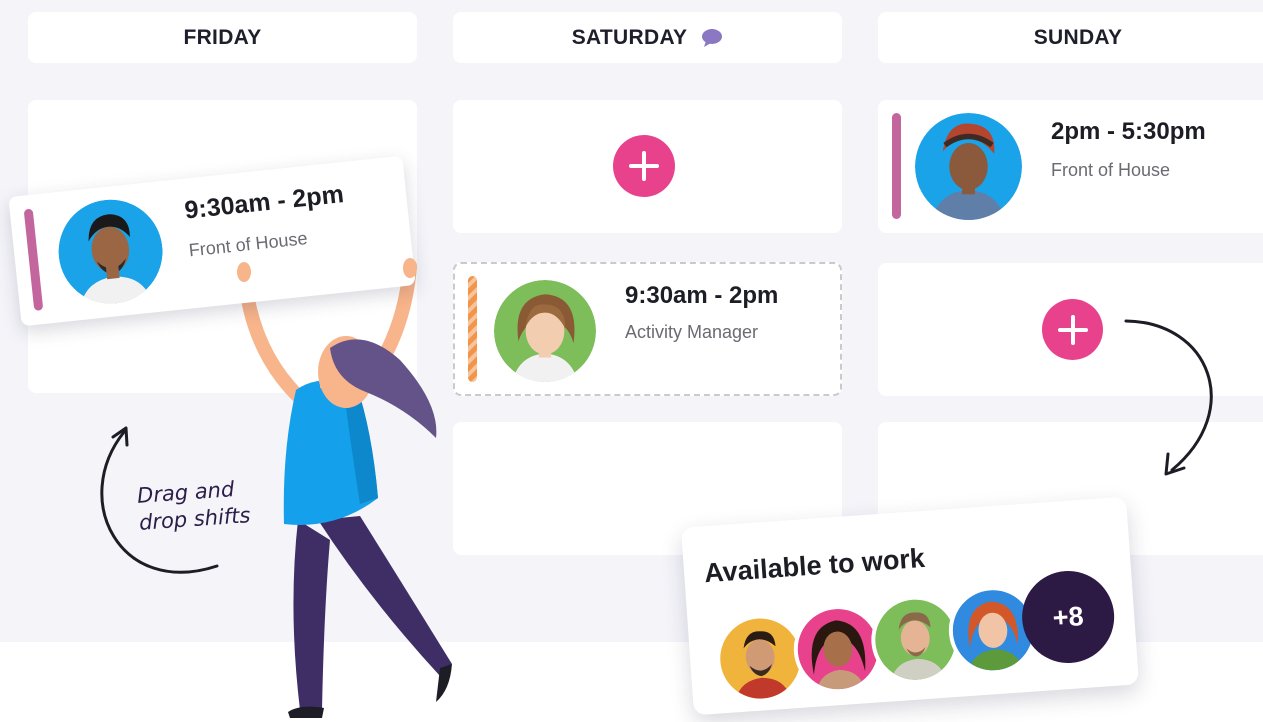 This screenshot has width=1263, height=722. Describe the element at coordinates (814, 565) in the screenshot. I see `available-title: Available to work` at that location.